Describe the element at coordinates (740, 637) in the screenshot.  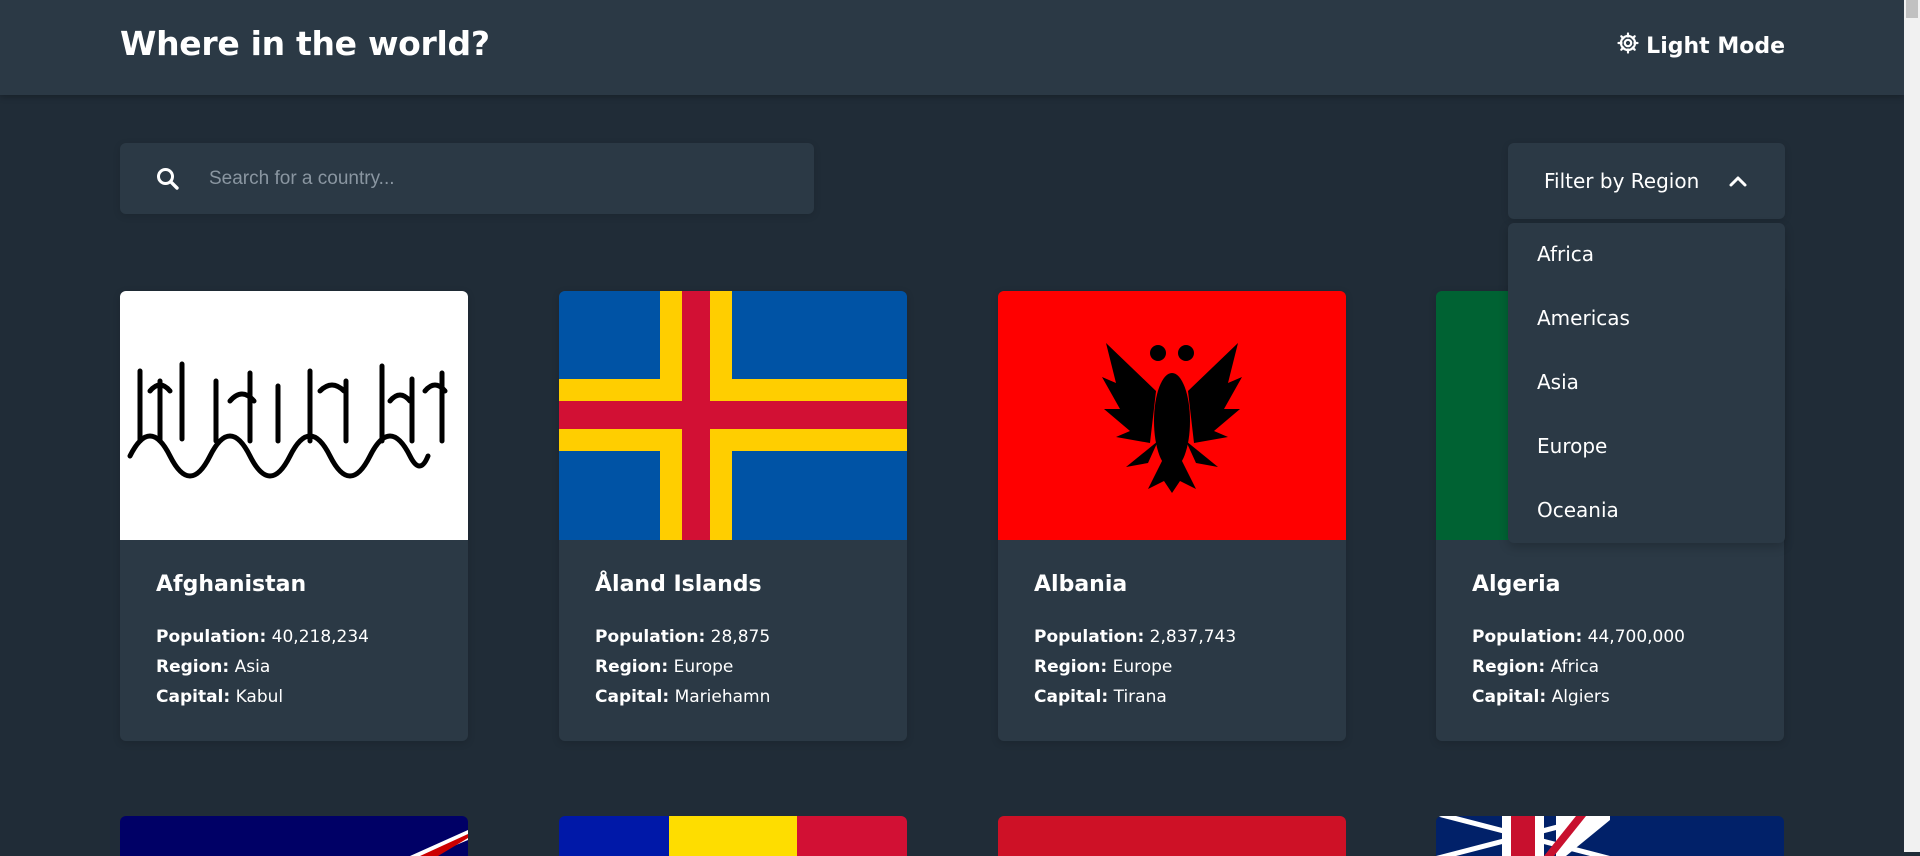
I see `population-value: 28,875` at that location.